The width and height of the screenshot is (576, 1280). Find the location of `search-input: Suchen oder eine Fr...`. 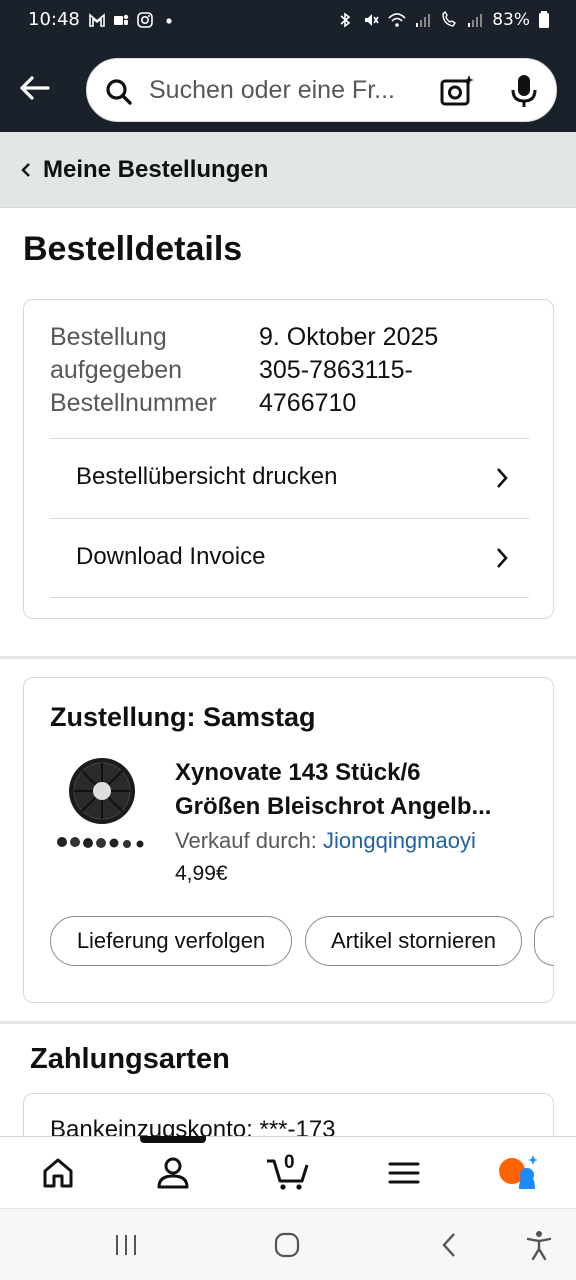

search-input: Suchen oder eine Fr... is located at coordinates (321, 90).